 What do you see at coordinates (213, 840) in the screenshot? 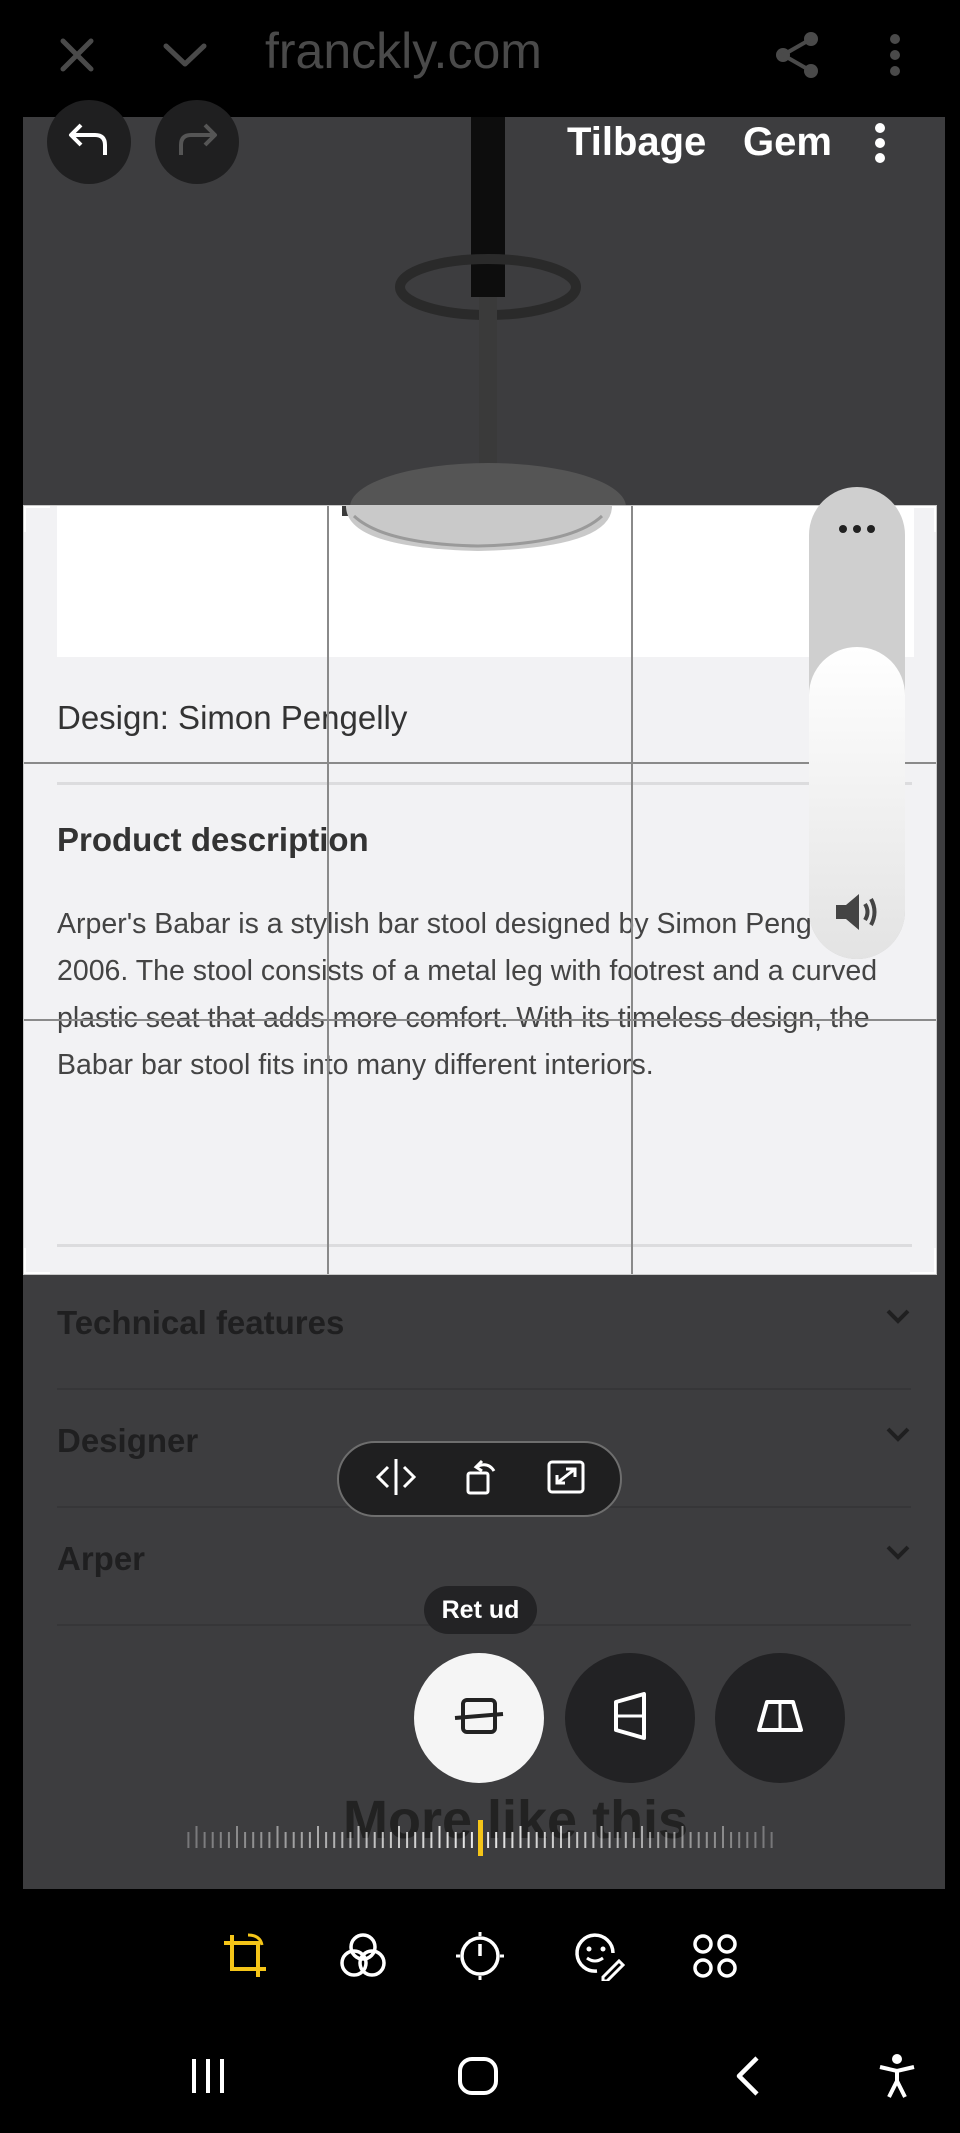
I see `product-description-title: Product description` at bounding box center [213, 840].